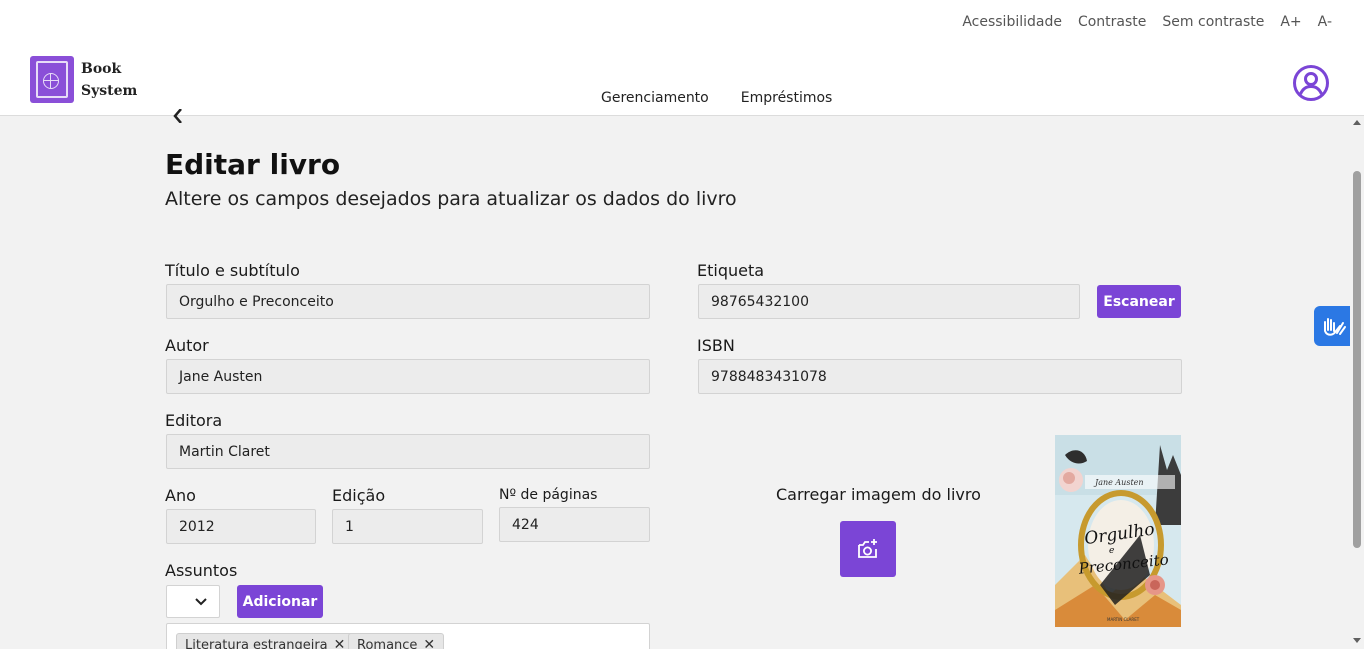 The image size is (1364, 649). What do you see at coordinates (1123, 619) in the screenshot?
I see `svg-text: MARTIN CLARET` at bounding box center [1123, 619].